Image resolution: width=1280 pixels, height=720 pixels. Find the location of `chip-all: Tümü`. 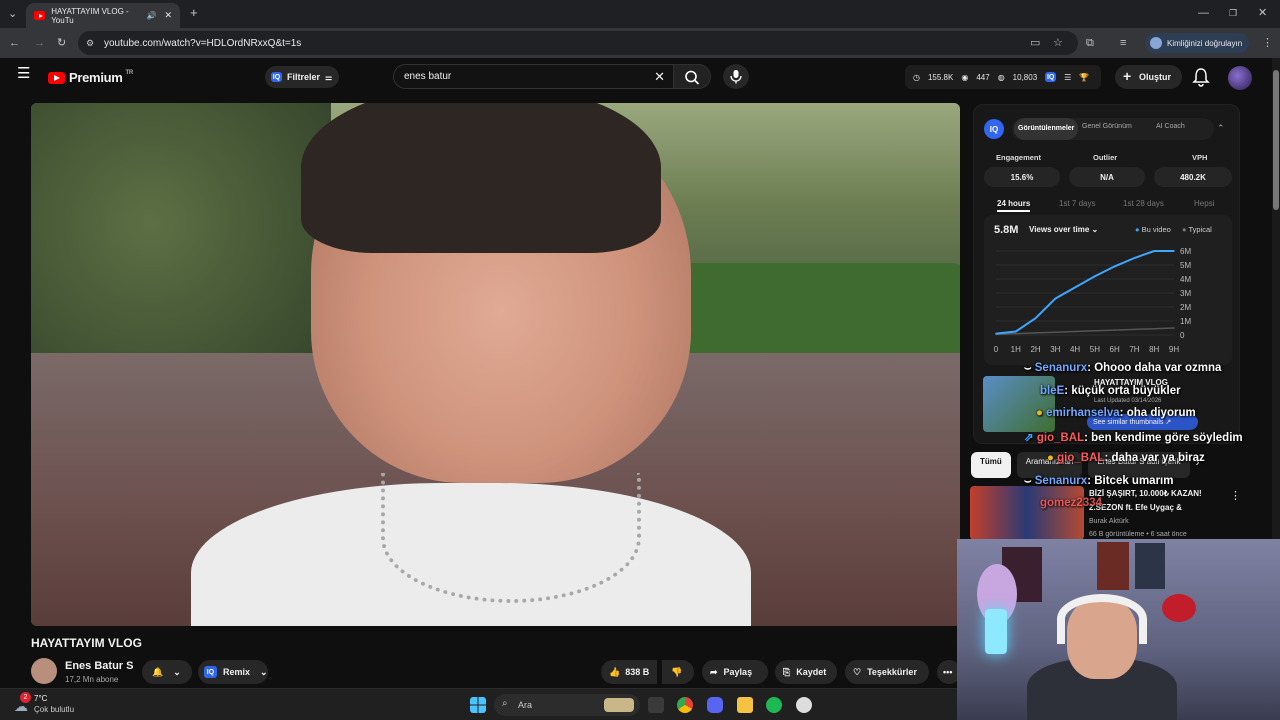

chip-all: Tümü is located at coordinates (991, 465).